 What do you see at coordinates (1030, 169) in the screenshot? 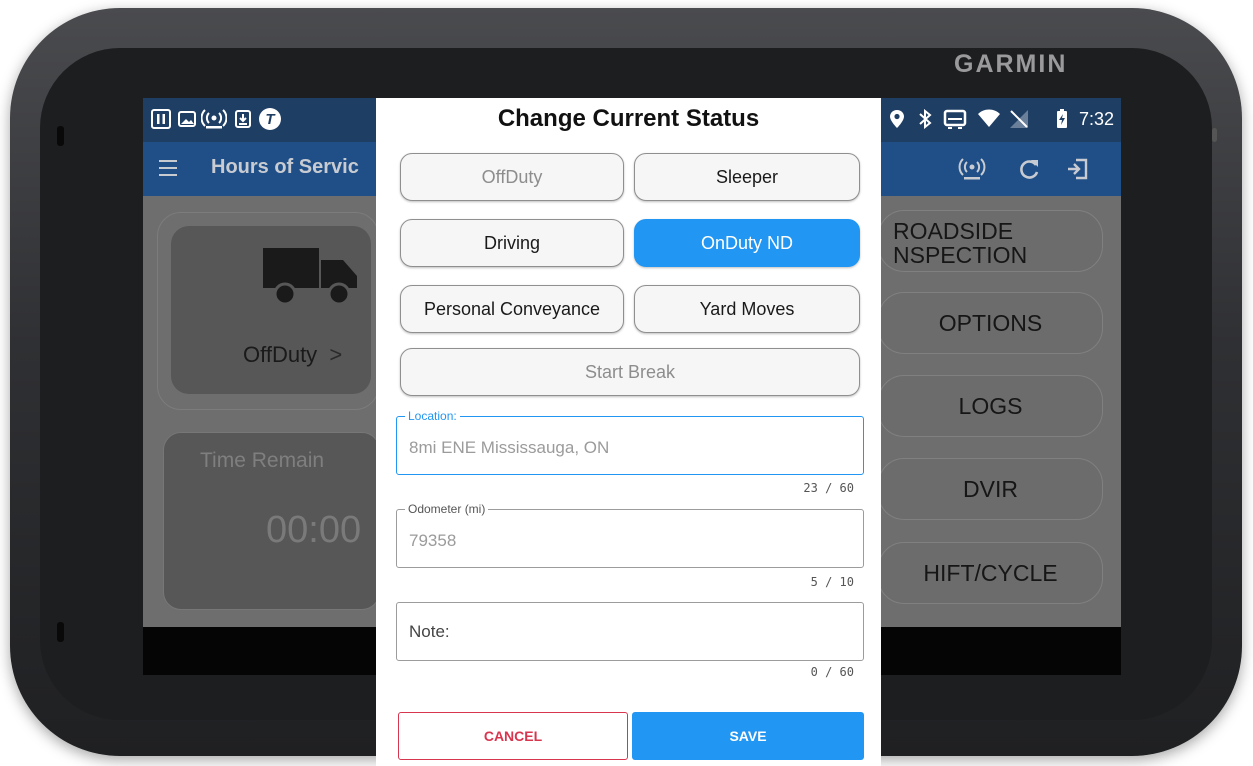
I see `refresh-icon` at bounding box center [1030, 169].